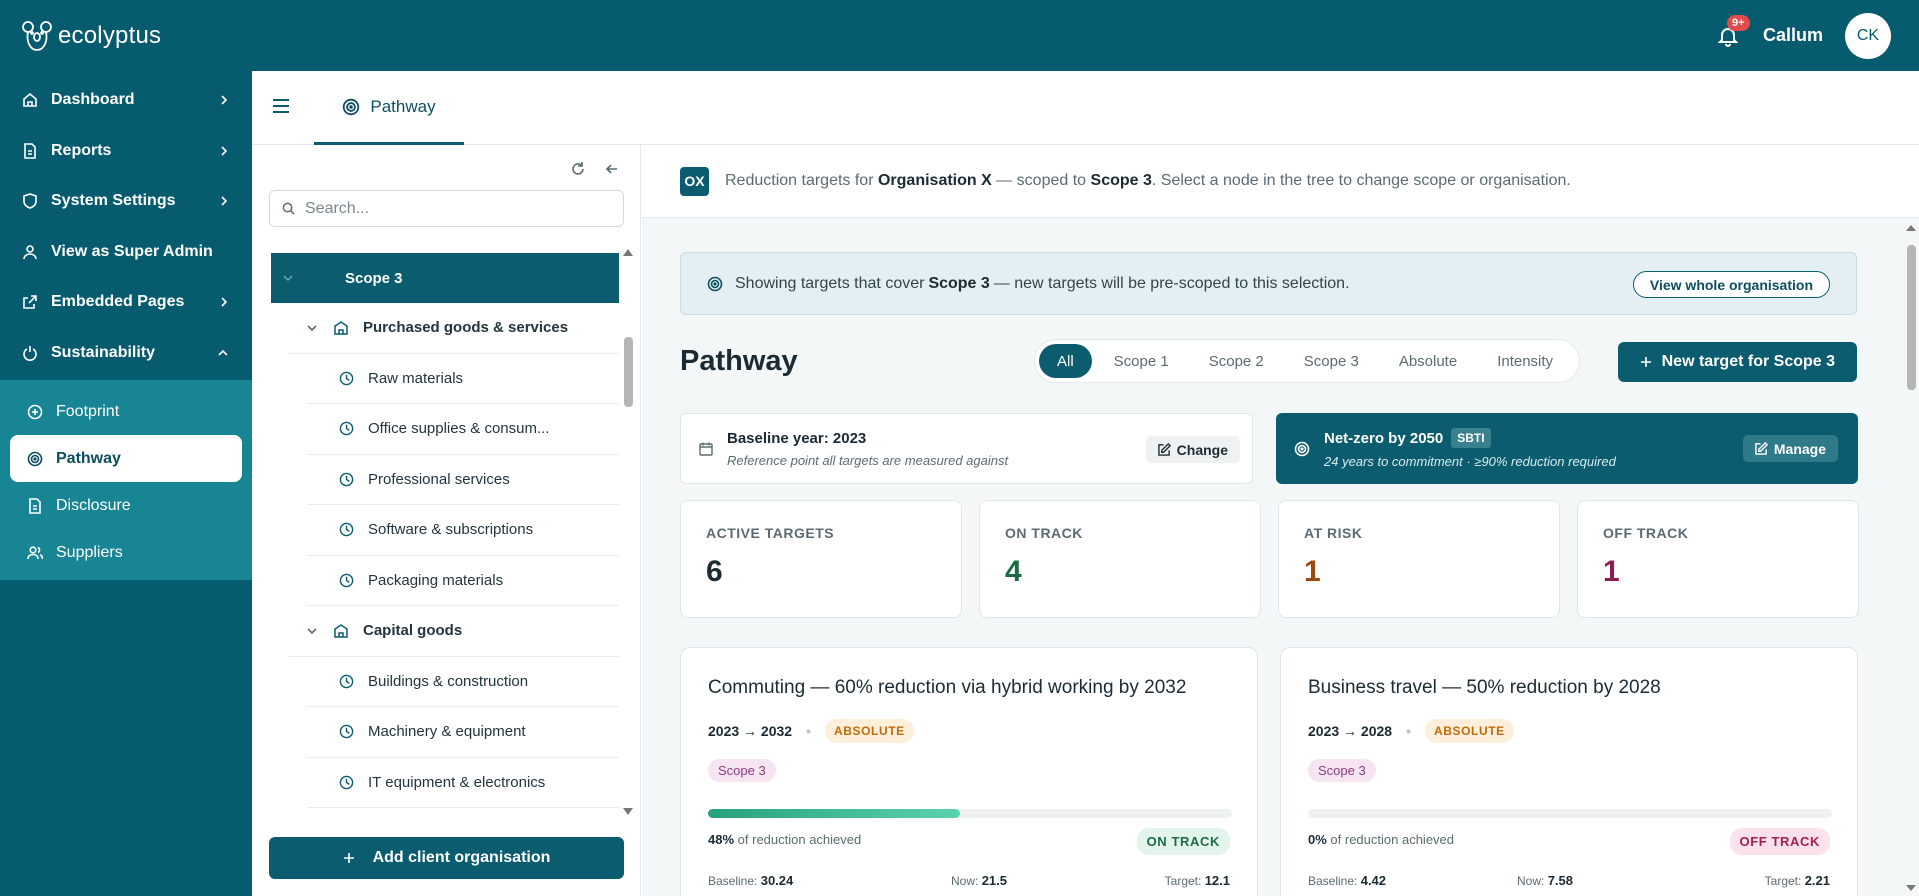 This screenshot has width=1919, height=896. I want to click on sidebar-subitem-label: Suppliers, so click(89, 552).